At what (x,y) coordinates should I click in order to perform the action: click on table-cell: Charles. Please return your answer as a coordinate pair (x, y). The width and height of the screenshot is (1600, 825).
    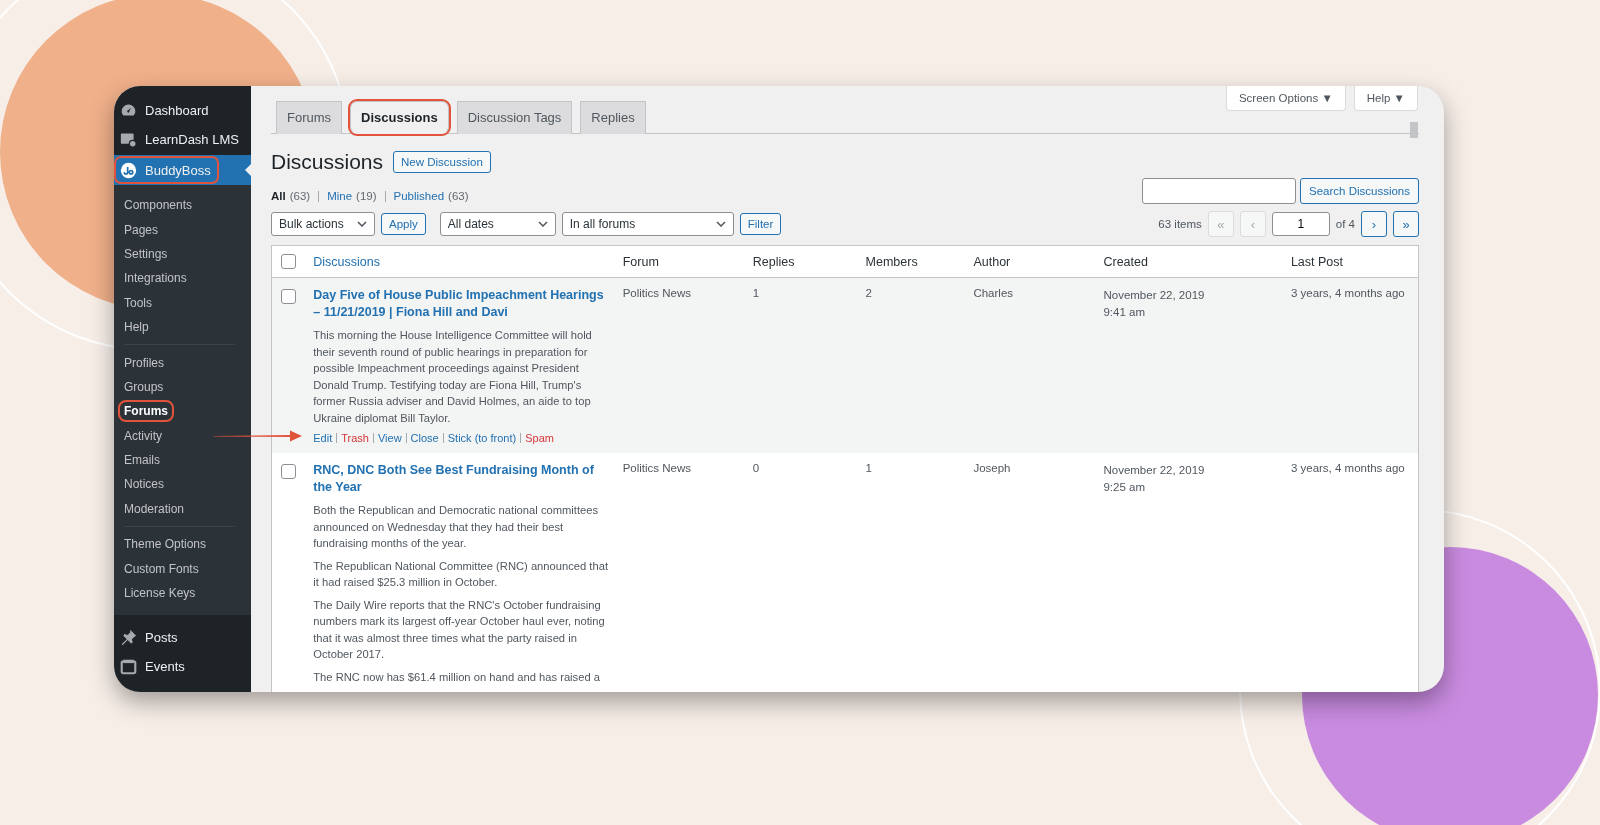
    Looking at the image, I should click on (993, 293).